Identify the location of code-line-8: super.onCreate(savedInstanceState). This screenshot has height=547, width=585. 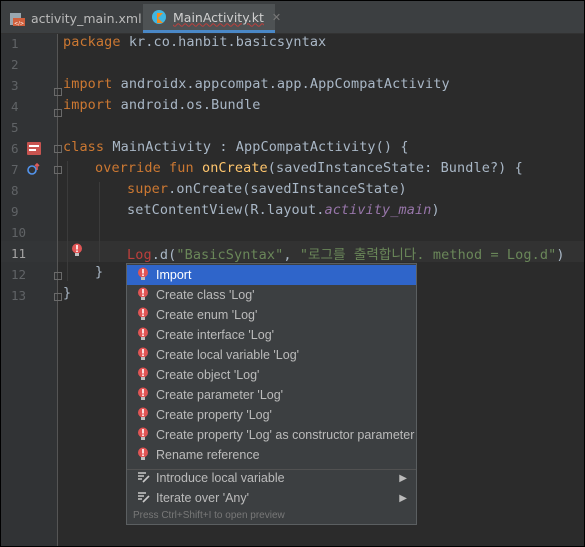
(267, 189).